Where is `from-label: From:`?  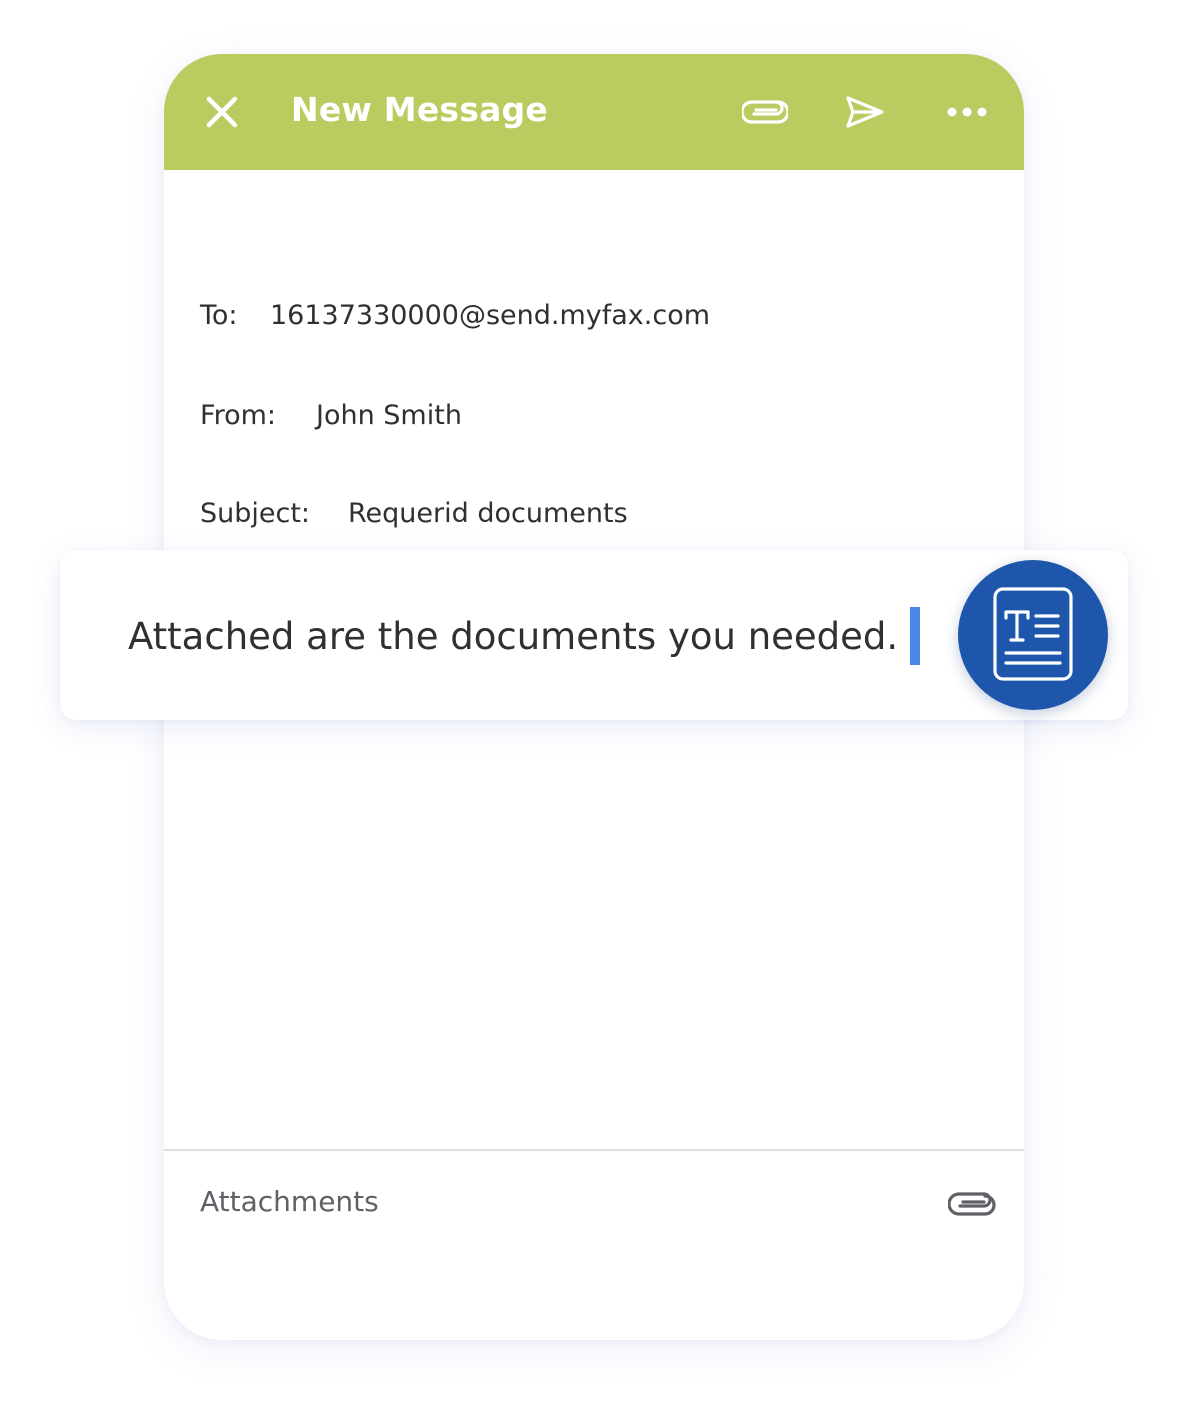
from-label: From: is located at coordinates (238, 415).